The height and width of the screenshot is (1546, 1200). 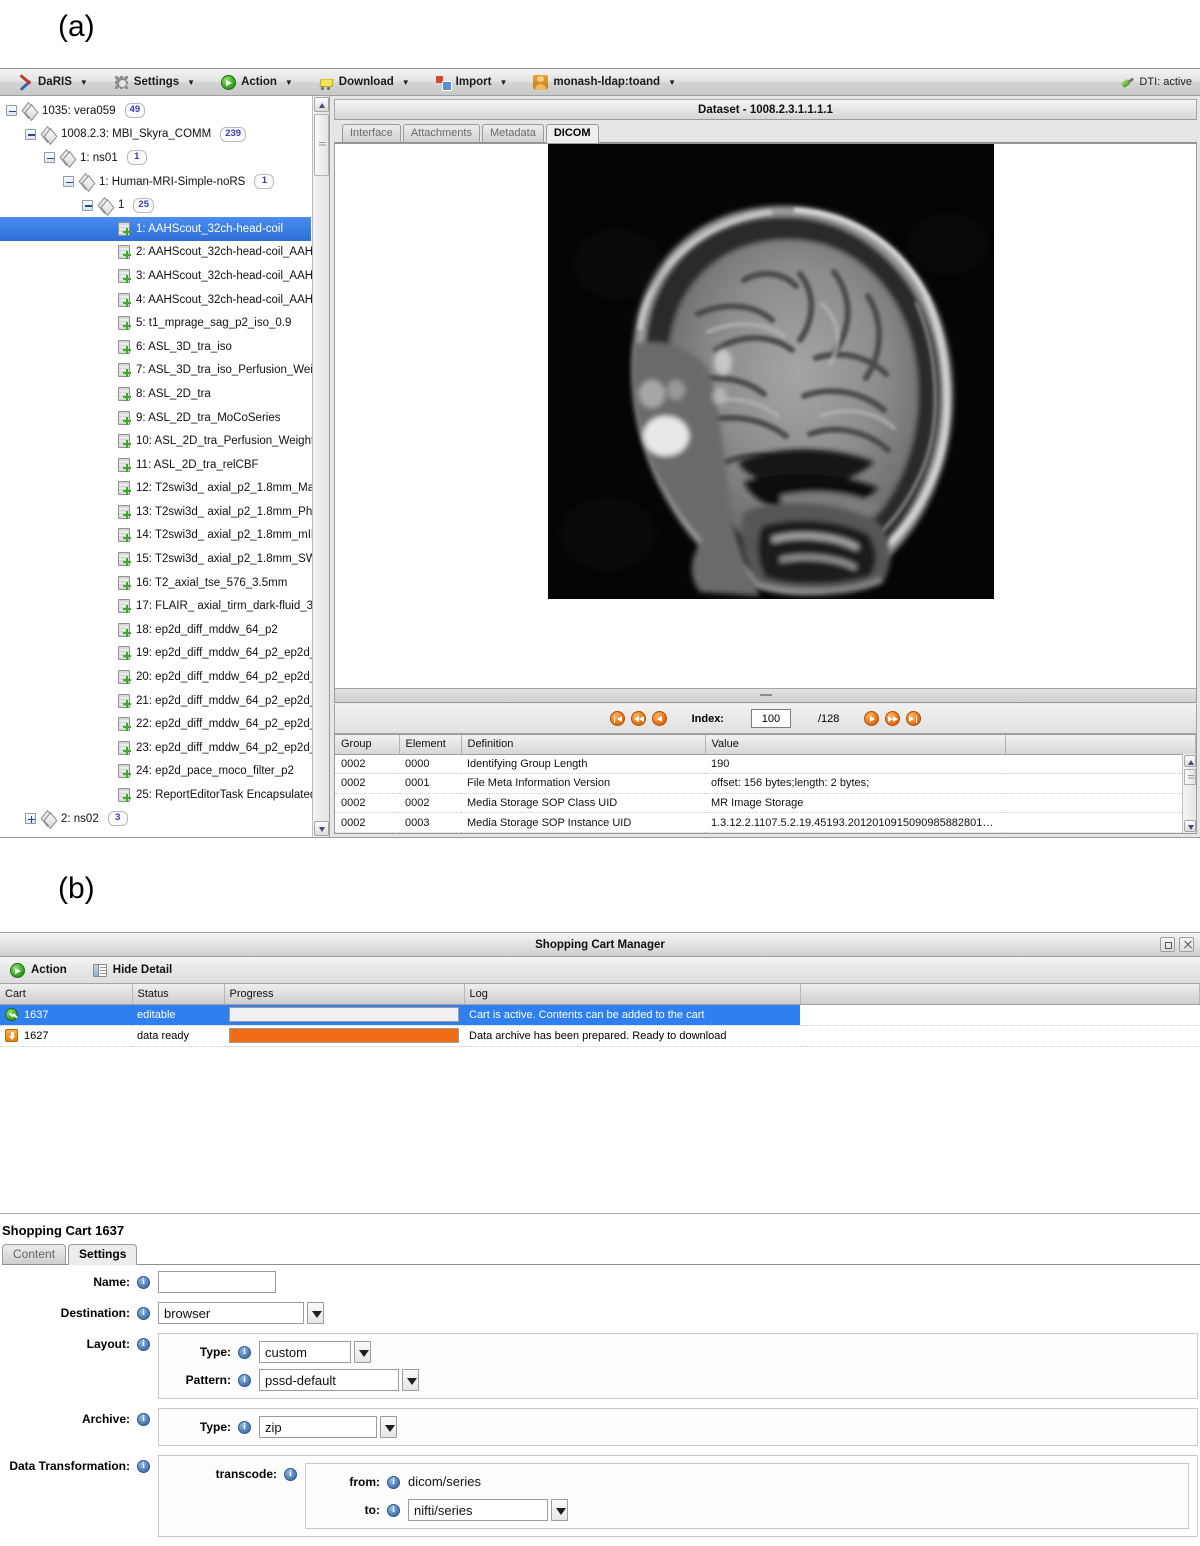 What do you see at coordinates (364, 82) in the screenshot?
I see `menu-download: Download ▼` at bounding box center [364, 82].